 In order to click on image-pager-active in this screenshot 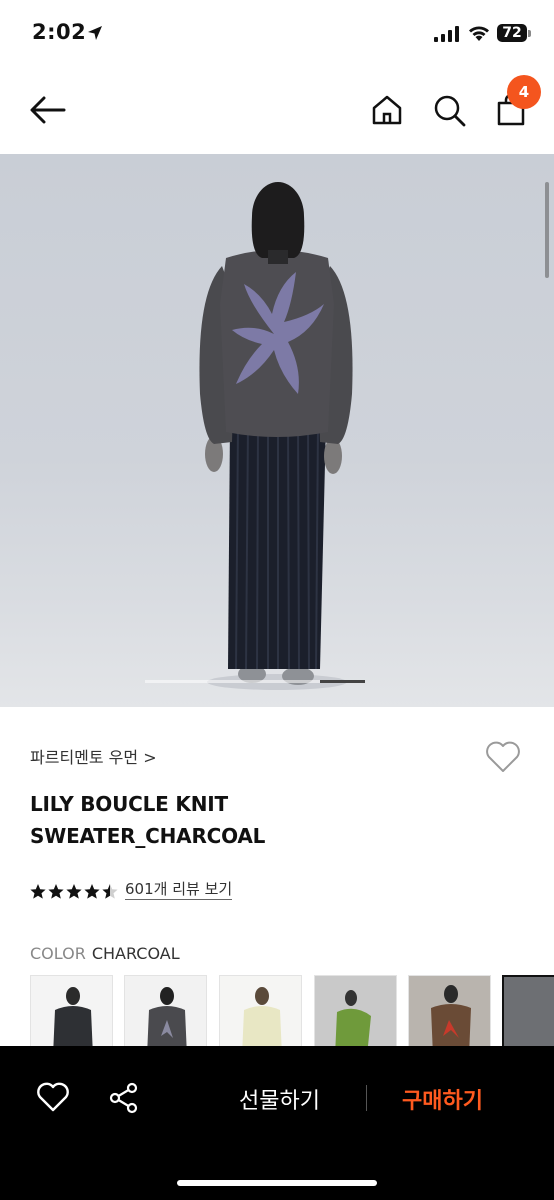, I will do `click(342, 681)`.